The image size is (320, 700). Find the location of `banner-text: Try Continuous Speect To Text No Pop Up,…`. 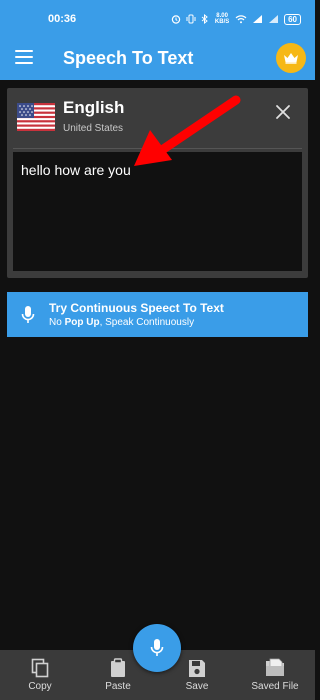

banner-text: Try Continuous Speect To Text No Pop Up,… is located at coordinates (136, 314).